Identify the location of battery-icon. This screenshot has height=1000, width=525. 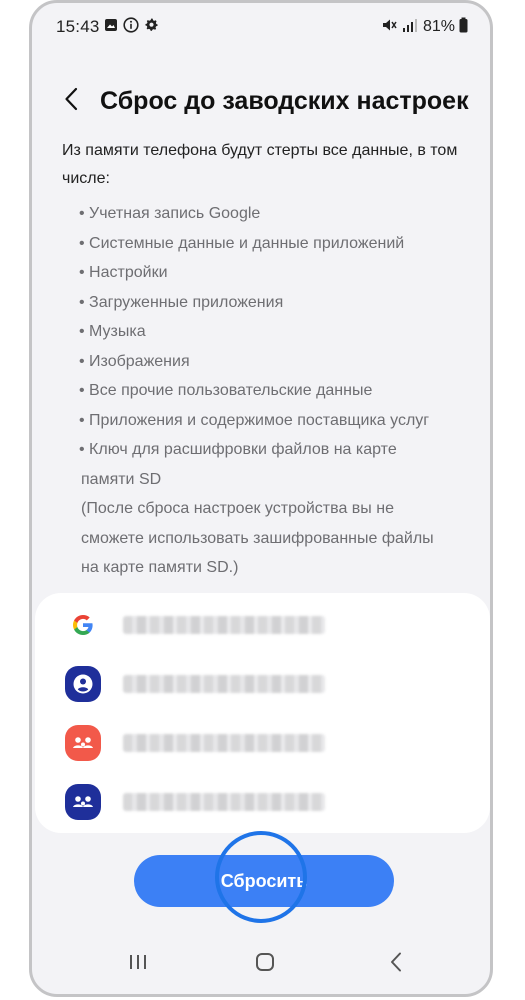
(463, 27).